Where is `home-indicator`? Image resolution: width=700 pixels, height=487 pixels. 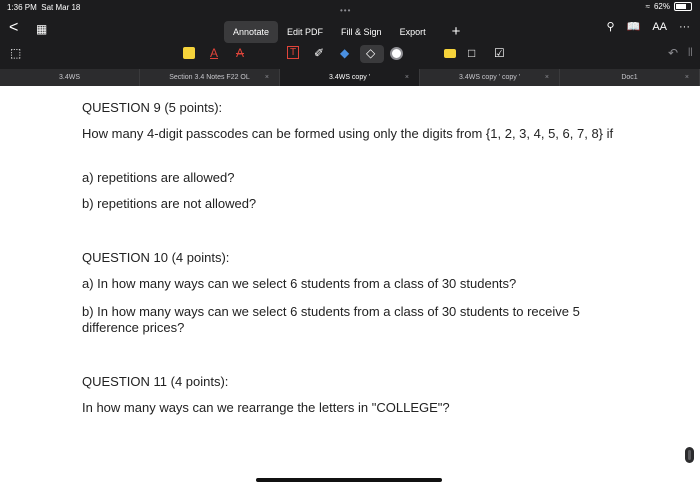 home-indicator is located at coordinates (349, 480).